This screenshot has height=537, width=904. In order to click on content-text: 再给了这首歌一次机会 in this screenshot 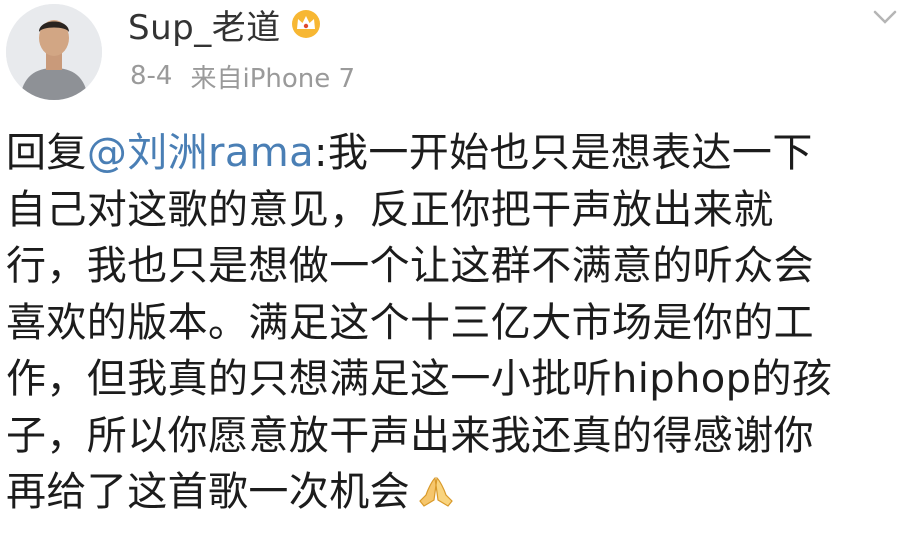, I will do `click(208, 492)`.